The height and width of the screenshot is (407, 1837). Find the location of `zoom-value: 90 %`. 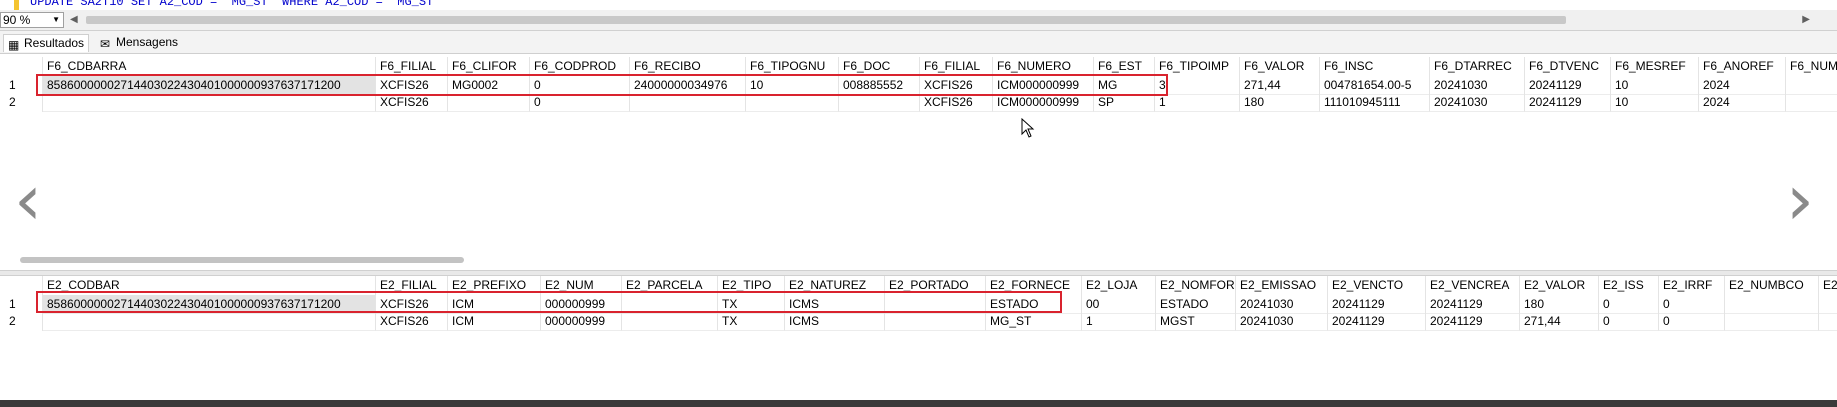

zoom-value: 90 % is located at coordinates (17, 20).